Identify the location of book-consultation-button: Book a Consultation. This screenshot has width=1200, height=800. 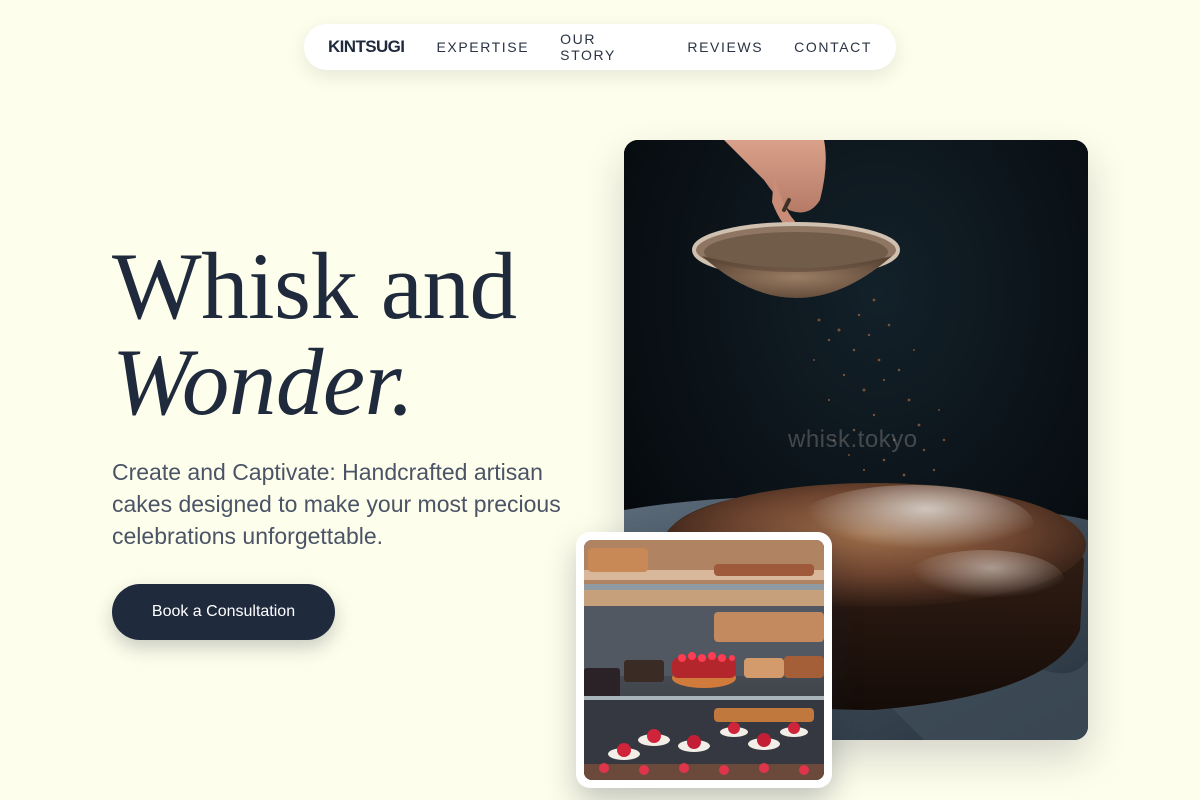
(223, 612).